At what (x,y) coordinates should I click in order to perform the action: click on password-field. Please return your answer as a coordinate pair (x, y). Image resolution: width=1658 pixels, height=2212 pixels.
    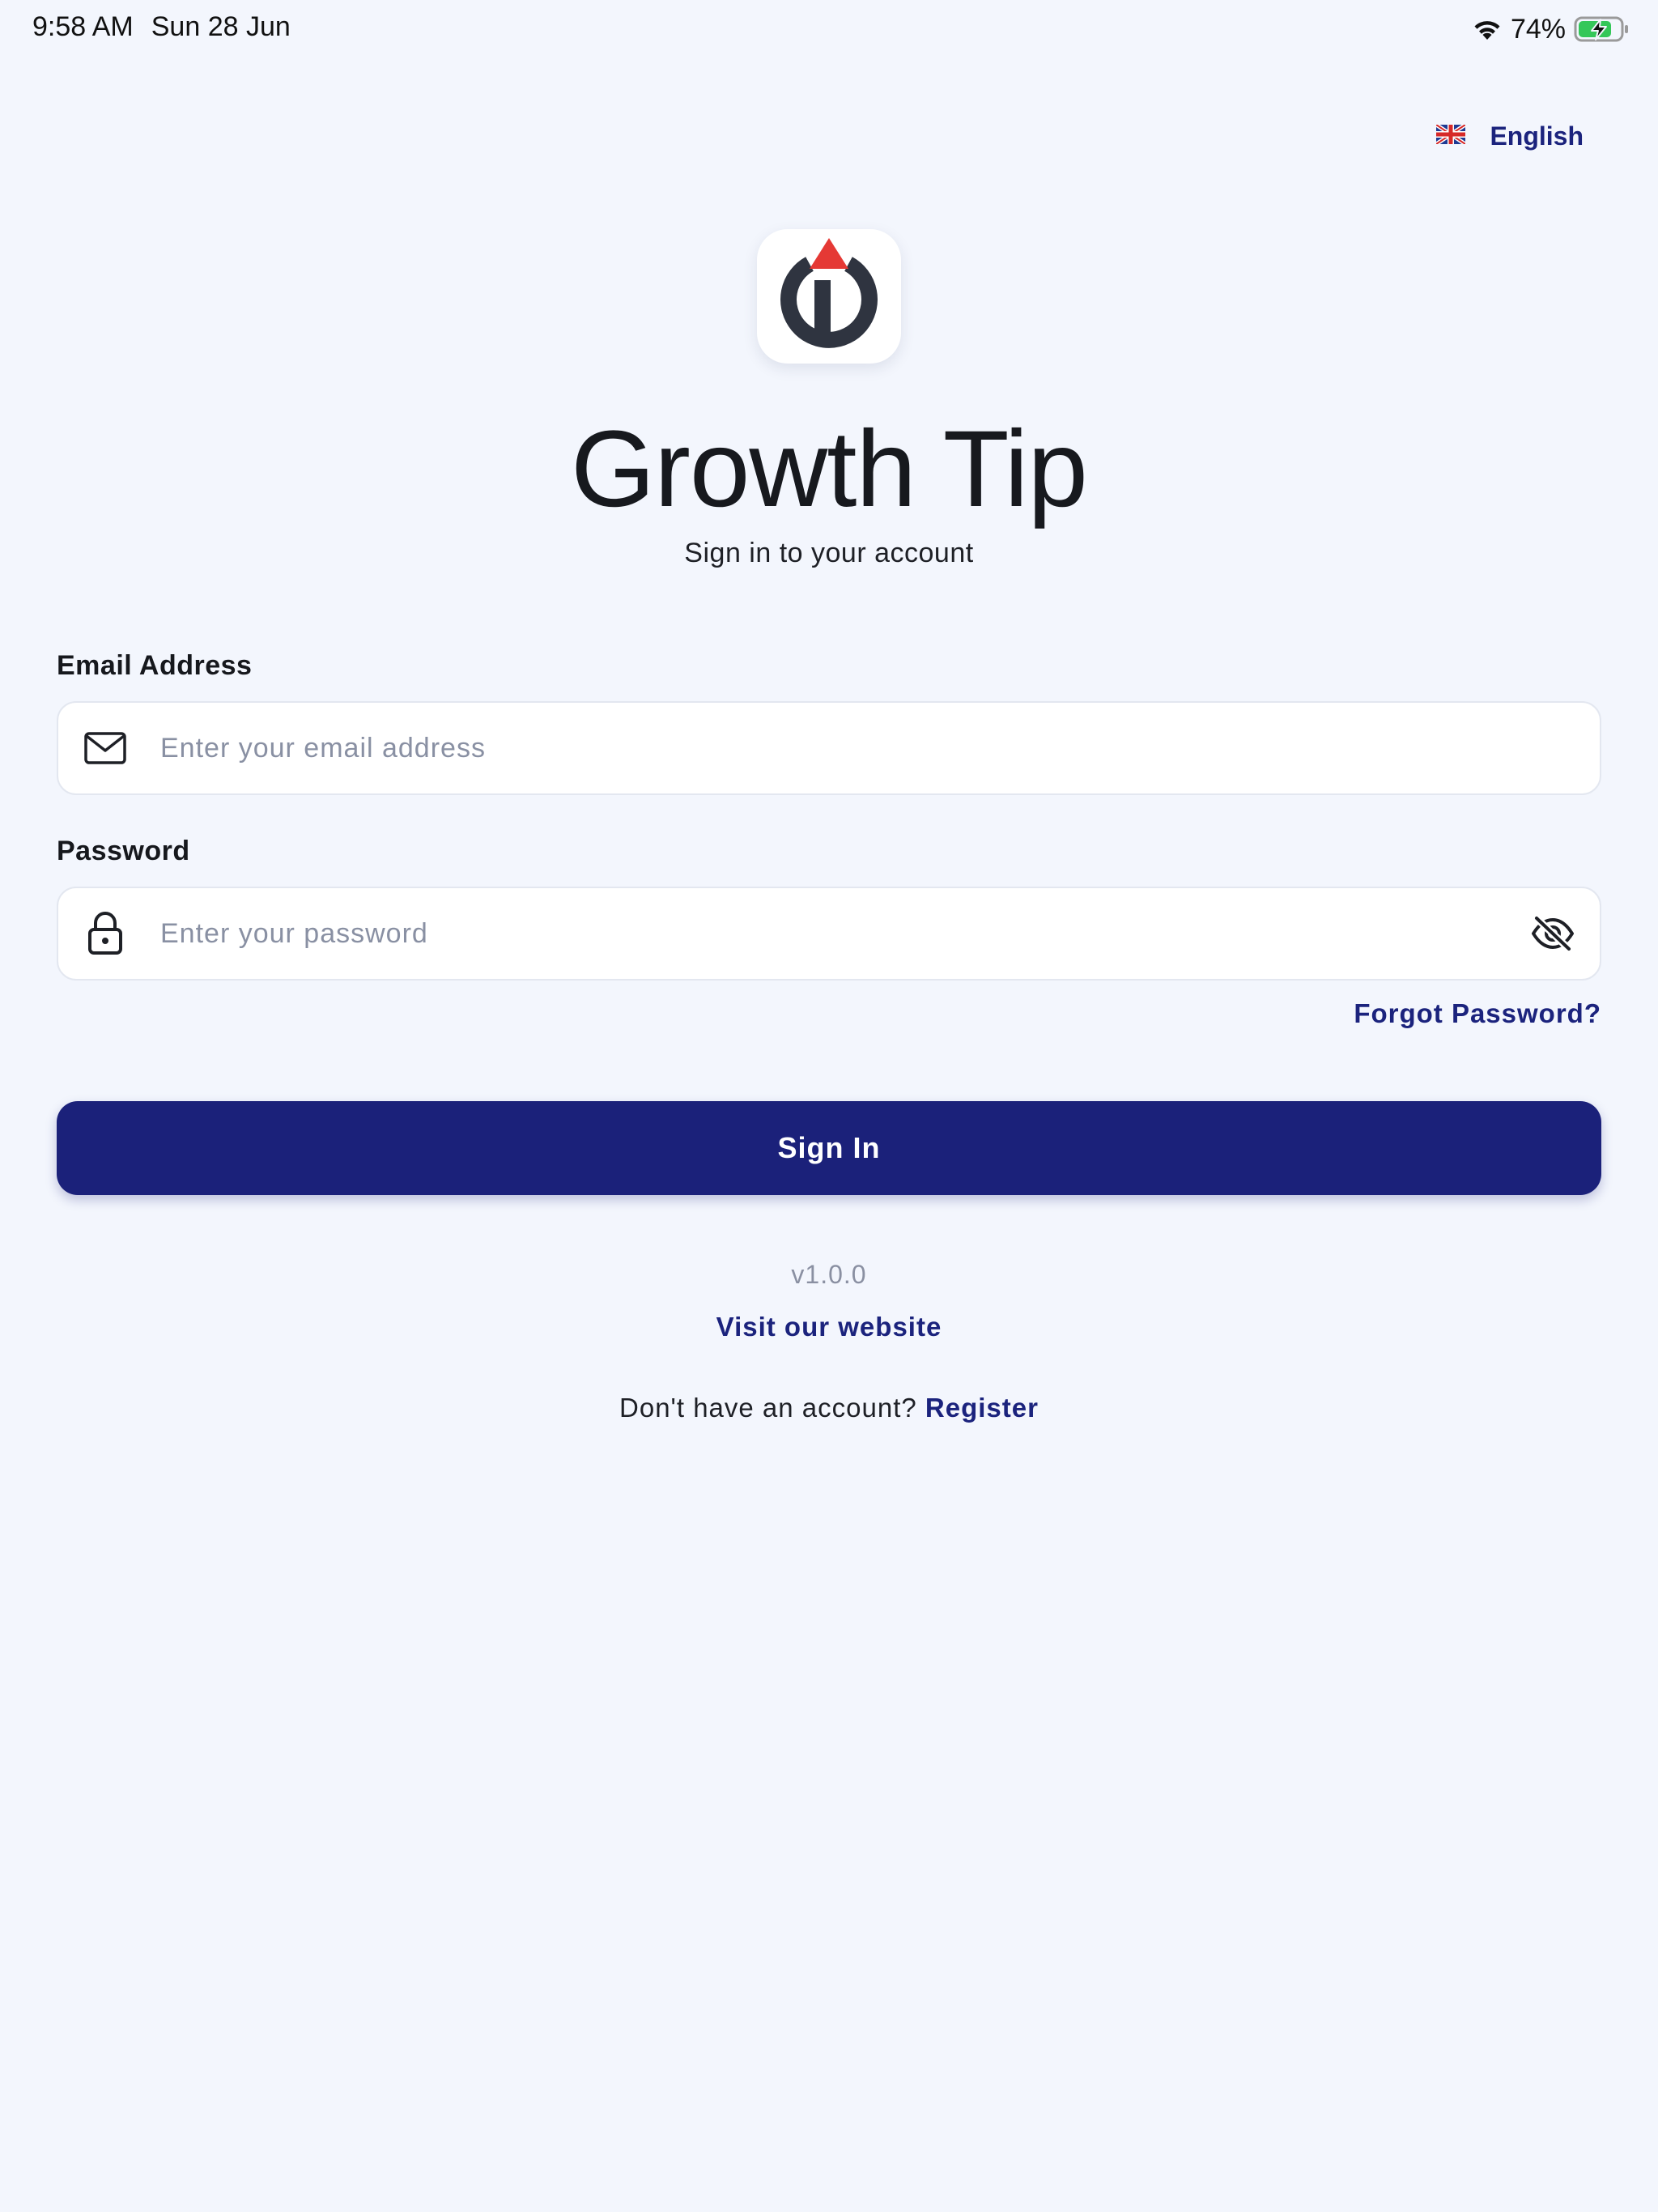
    Looking at the image, I should click on (829, 934).